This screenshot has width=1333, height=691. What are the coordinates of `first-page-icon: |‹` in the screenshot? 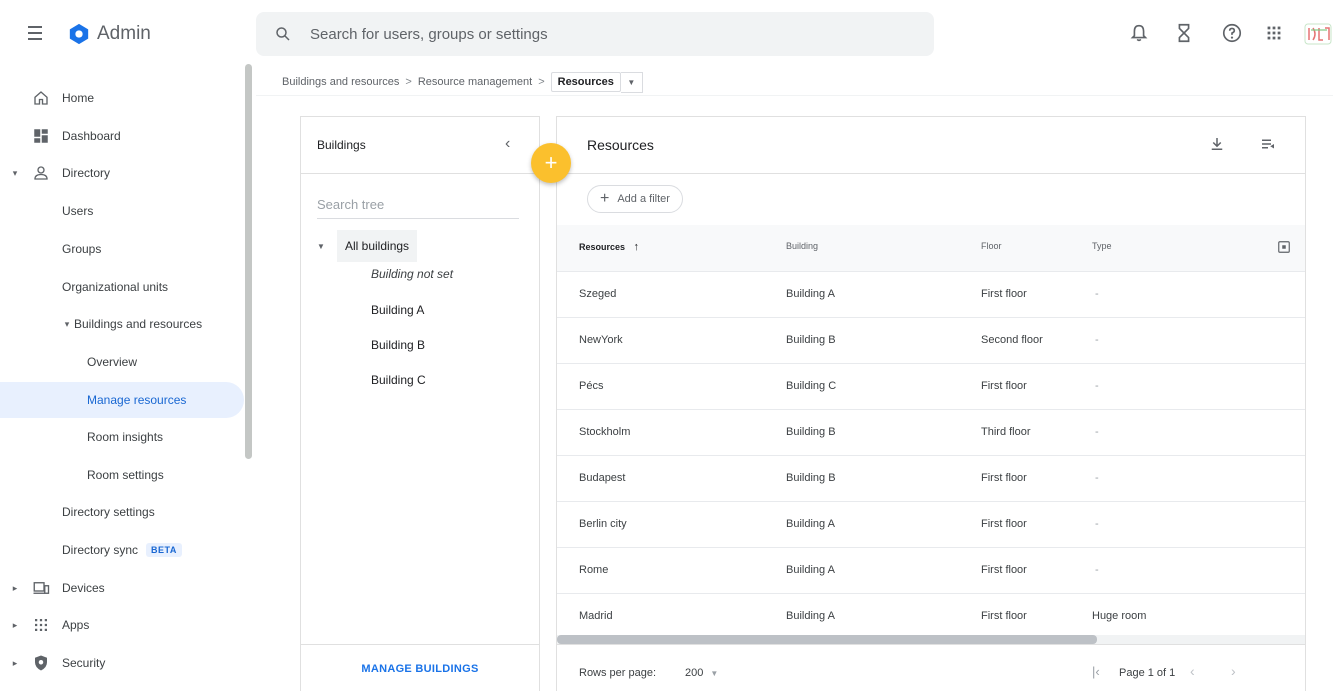 It's located at (1096, 671).